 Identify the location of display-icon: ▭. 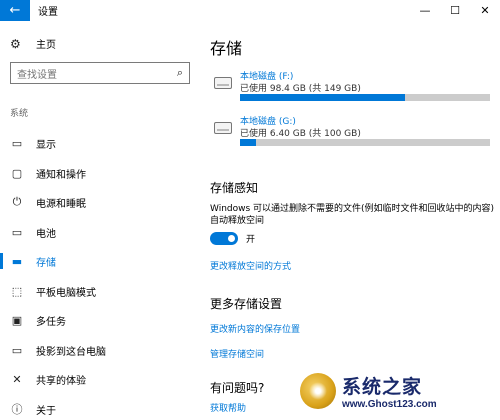
(17, 143).